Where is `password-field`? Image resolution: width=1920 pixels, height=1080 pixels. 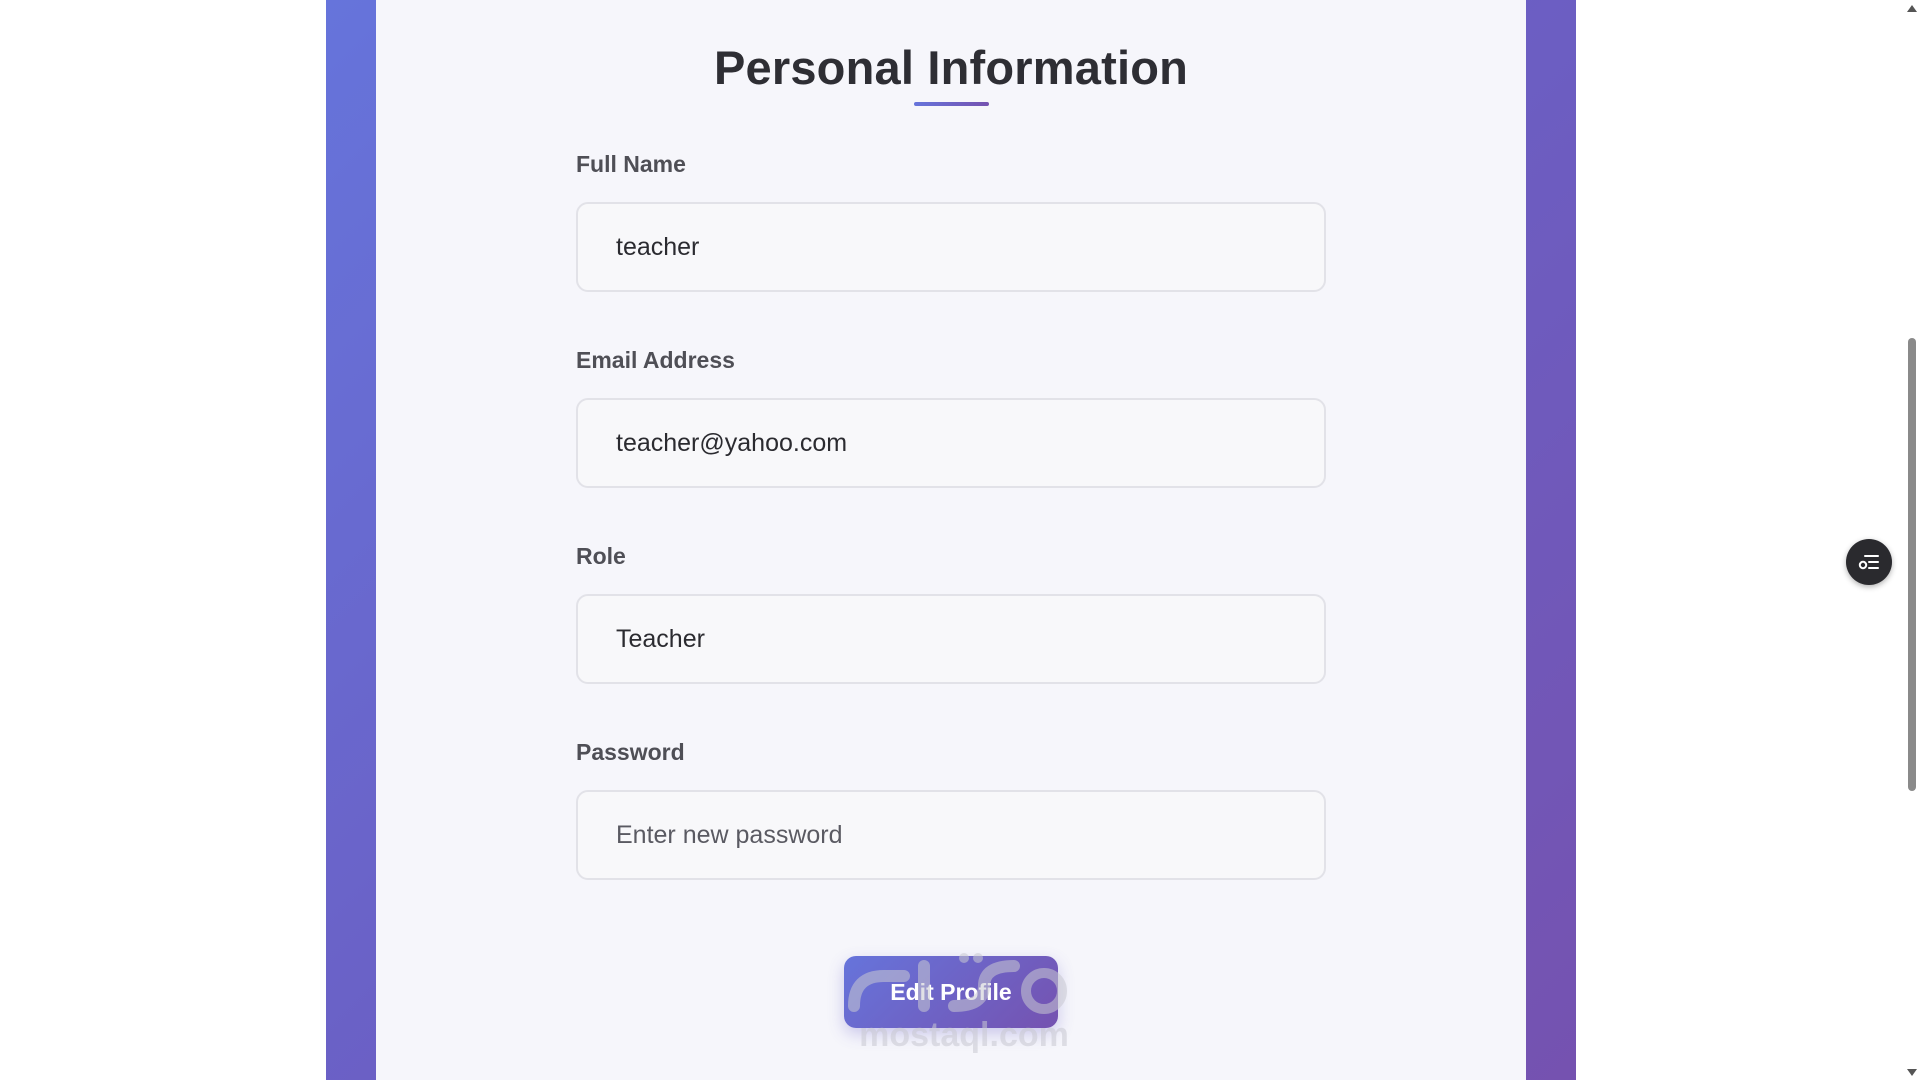 password-field is located at coordinates (951, 835).